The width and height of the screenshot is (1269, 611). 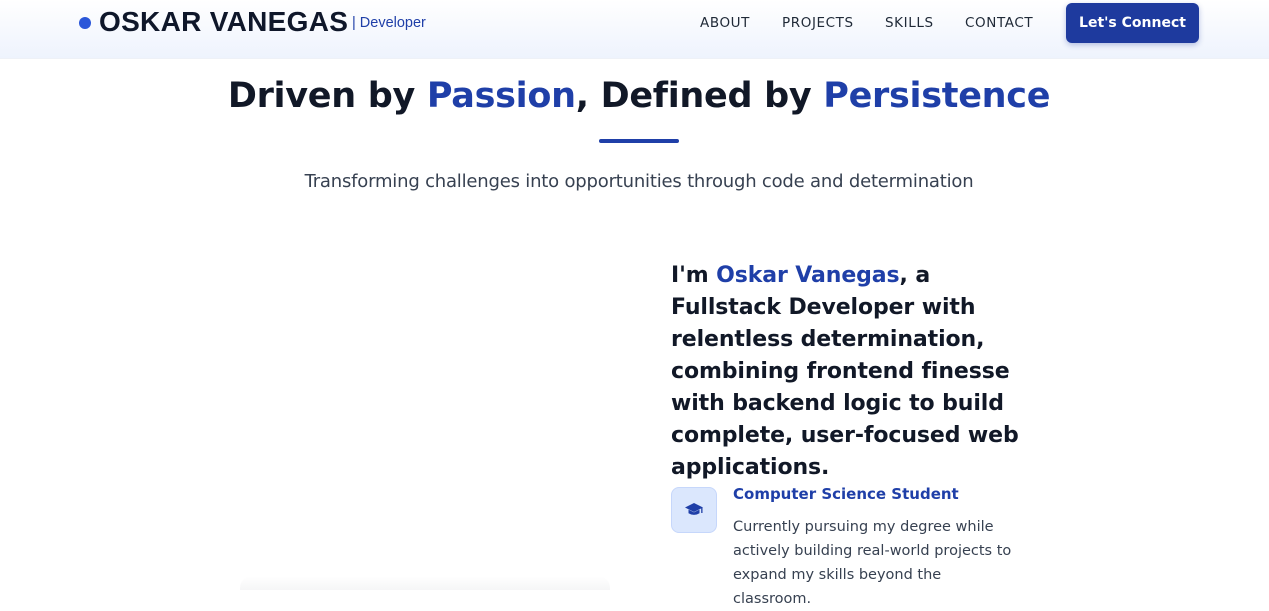 I want to click on nav-link-about: ABOUT, so click(x=725, y=23).